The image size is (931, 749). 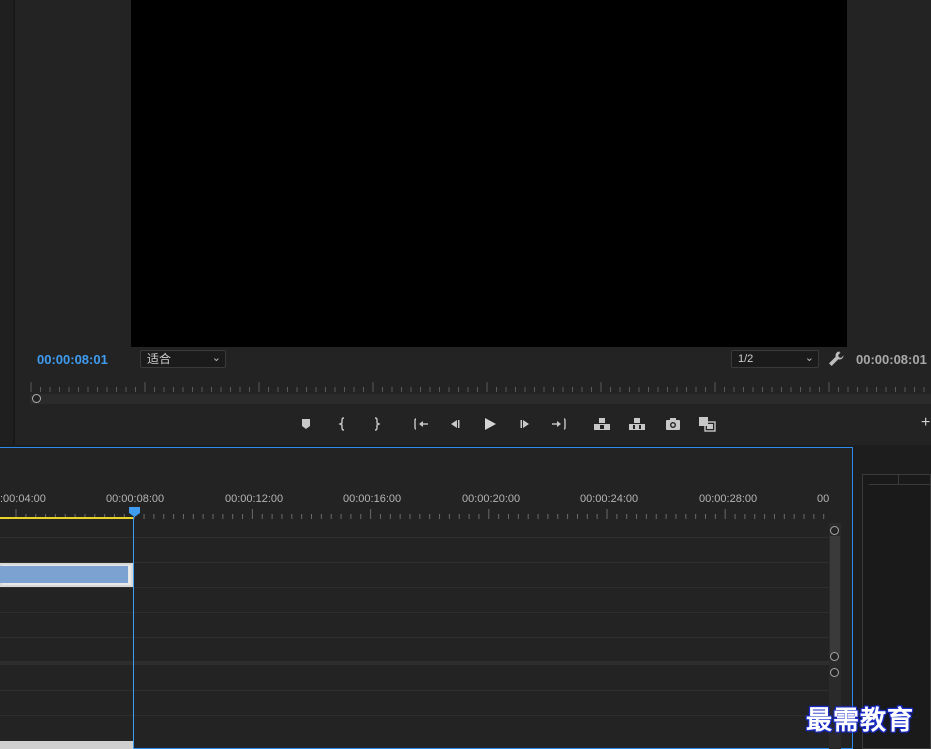 I want to click on step-forward-icon, so click(x=524, y=424).